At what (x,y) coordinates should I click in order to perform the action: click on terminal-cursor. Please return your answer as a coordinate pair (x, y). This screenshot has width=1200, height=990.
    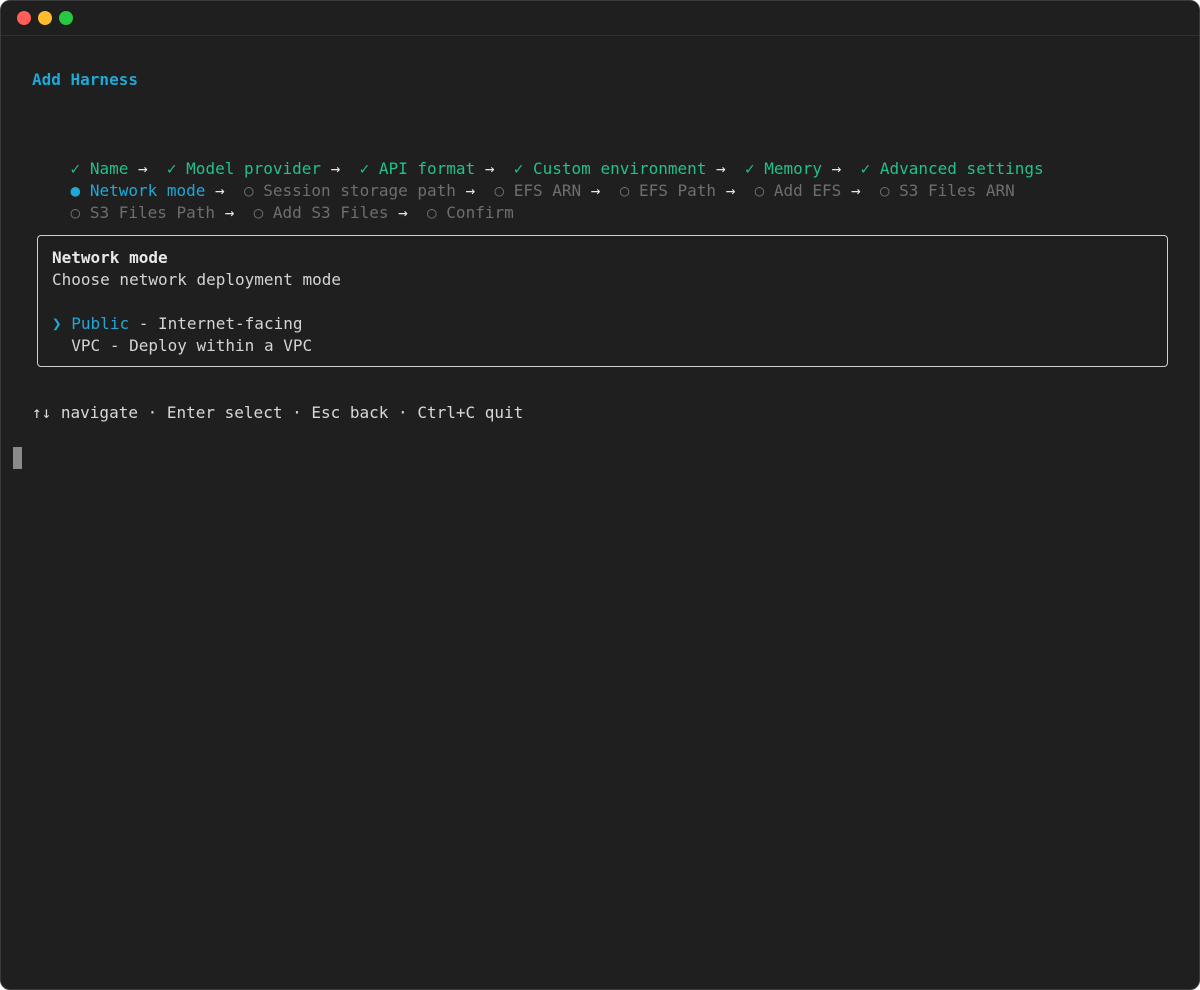
    Looking at the image, I should click on (17, 458).